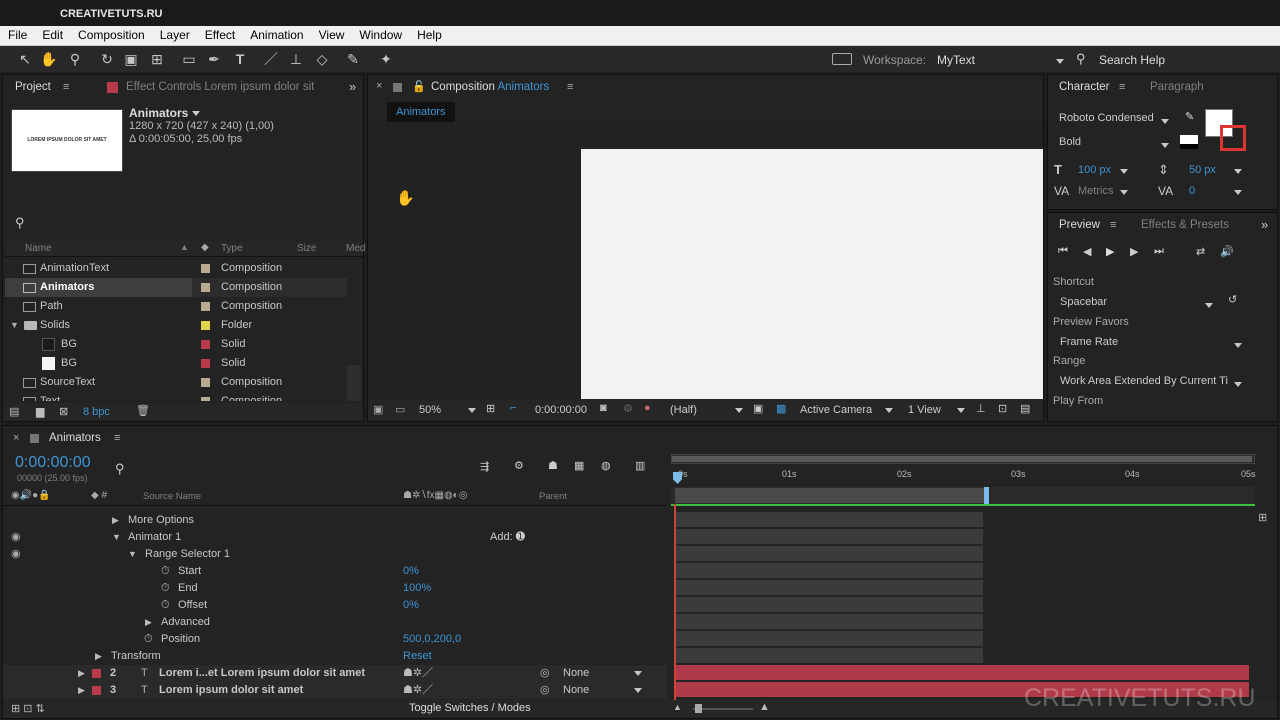 The width and height of the screenshot is (1280, 720). I want to click on work-area-bar, so click(963, 459).